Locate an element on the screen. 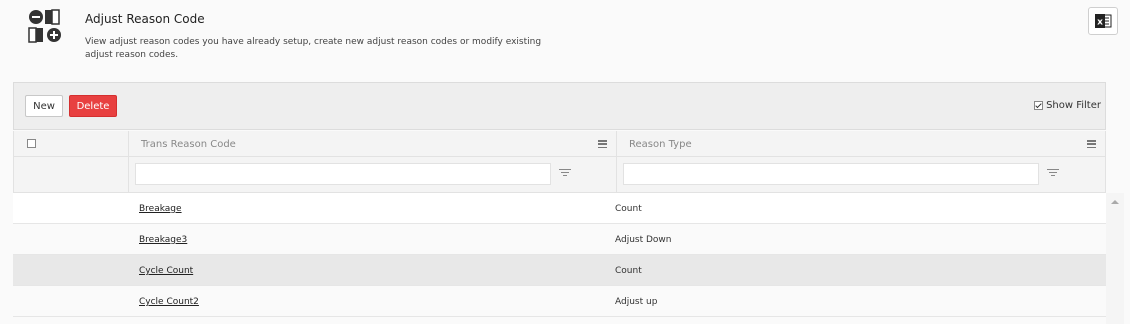  trans-reason-code-link: Cycle Count is located at coordinates (166, 271).